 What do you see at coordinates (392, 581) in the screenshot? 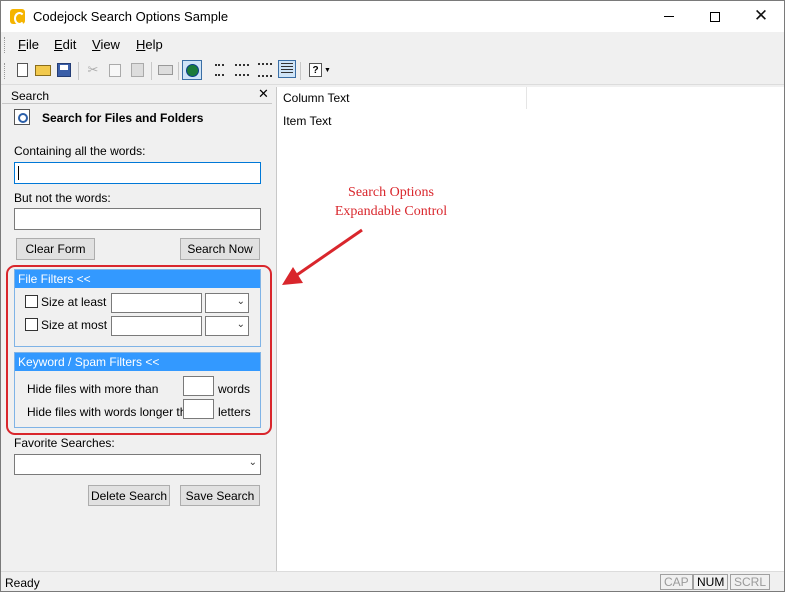
I see `status-bar: Ready CAP NUM SCRL` at bounding box center [392, 581].